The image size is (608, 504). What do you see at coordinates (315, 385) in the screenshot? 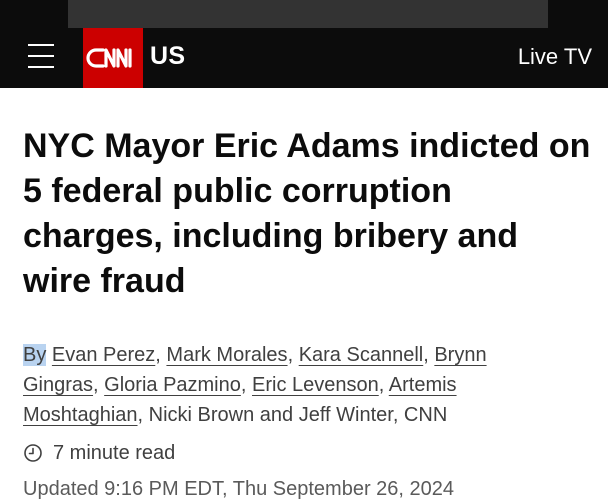
I see `author-link-eric-levenson: Eric Levenson` at bounding box center [315, 385].